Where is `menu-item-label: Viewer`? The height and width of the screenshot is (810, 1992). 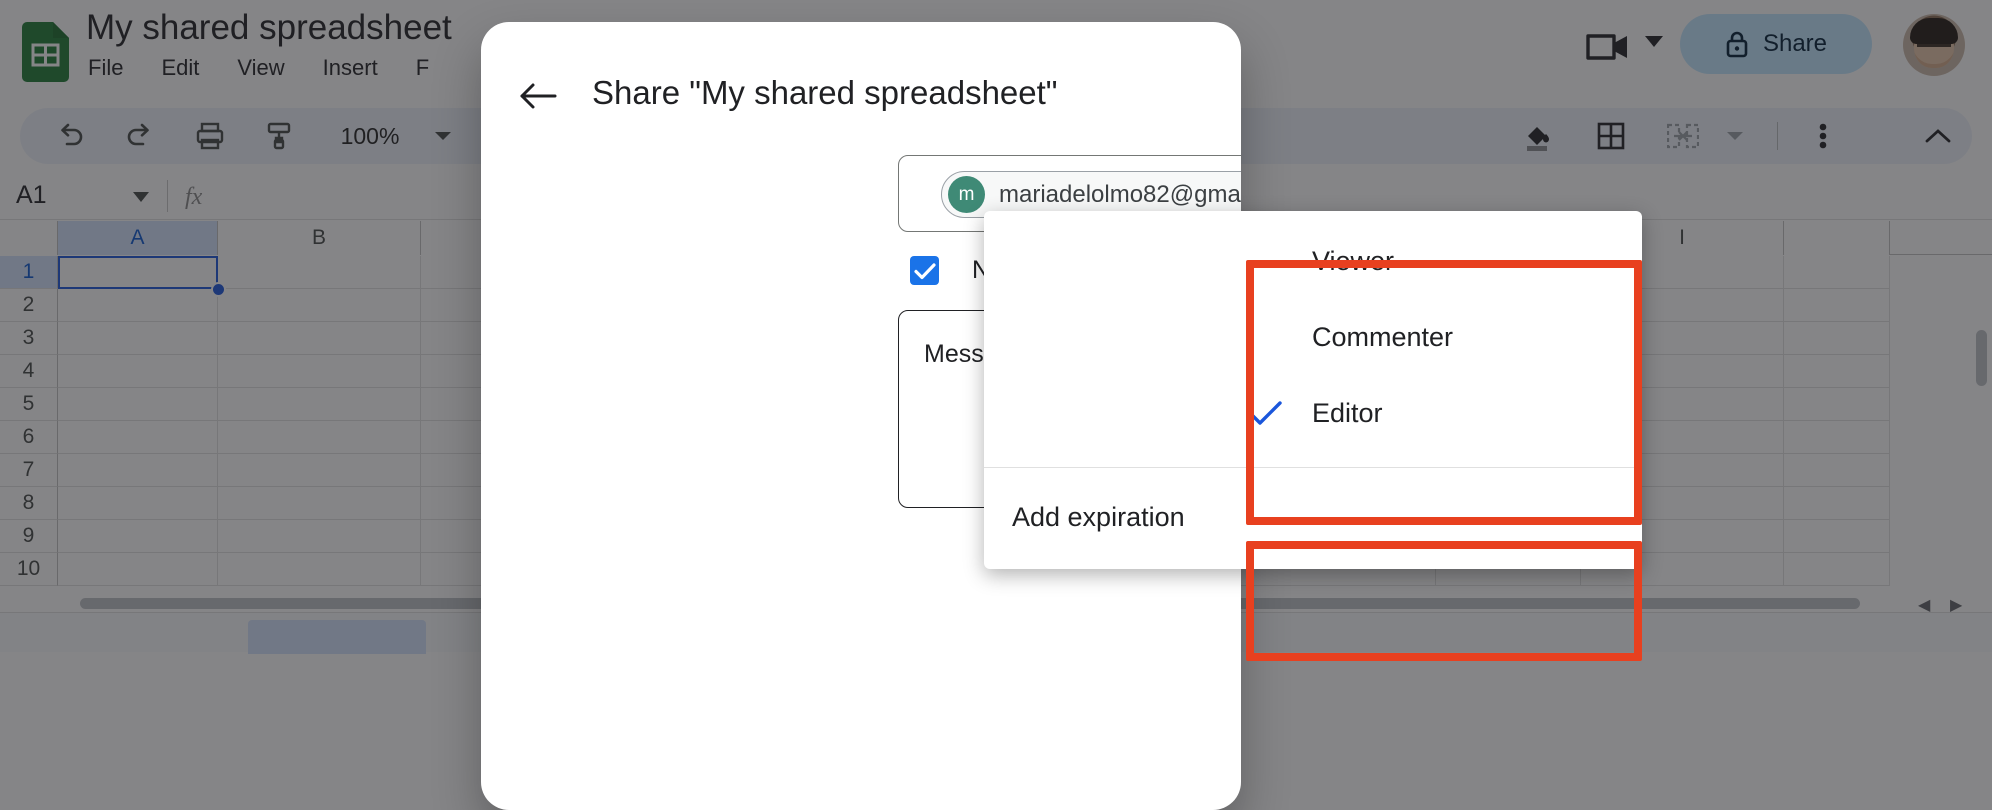 menu-item-label: Viewer is located at coordinates (1353, 260).